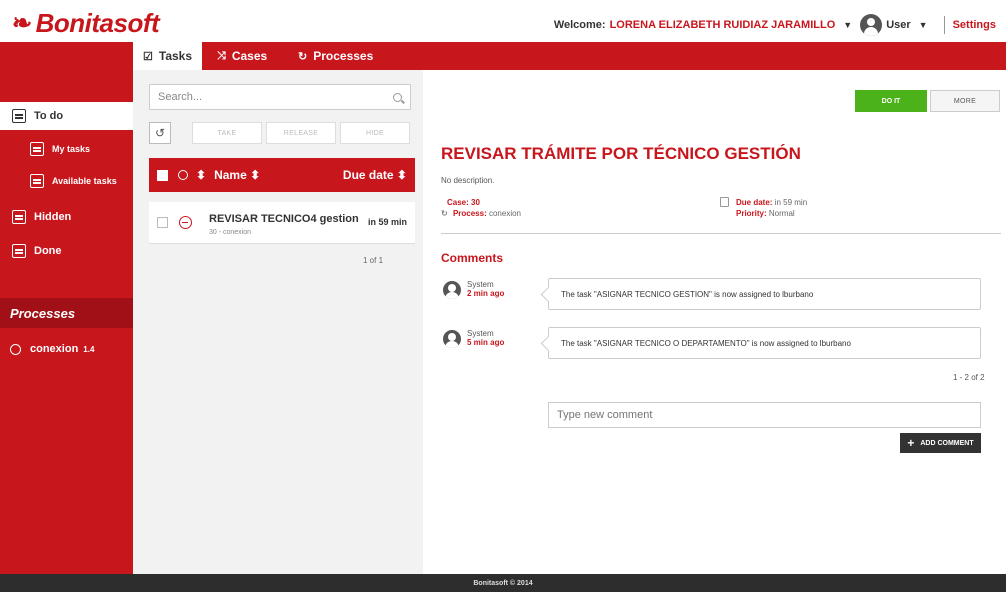  Describe the element at coordinates (48, 251) in the screenshot. I see `sidebar-item-label: Done` at that location.